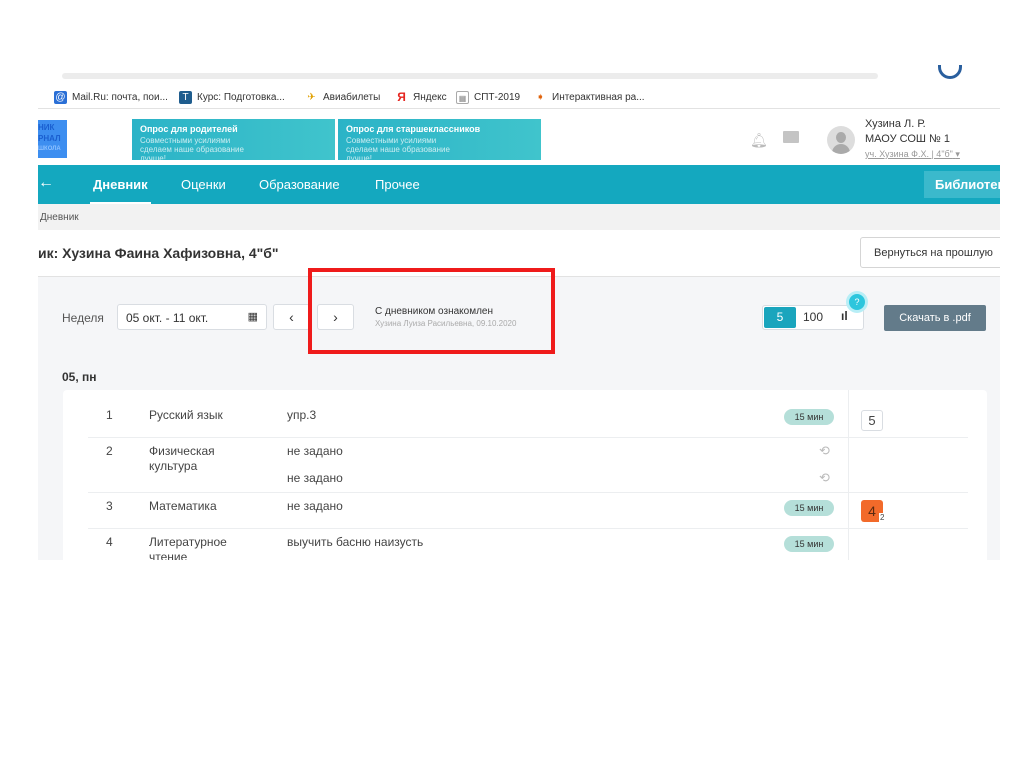  I want to click on lesson-number: 2, so click(109, 451).